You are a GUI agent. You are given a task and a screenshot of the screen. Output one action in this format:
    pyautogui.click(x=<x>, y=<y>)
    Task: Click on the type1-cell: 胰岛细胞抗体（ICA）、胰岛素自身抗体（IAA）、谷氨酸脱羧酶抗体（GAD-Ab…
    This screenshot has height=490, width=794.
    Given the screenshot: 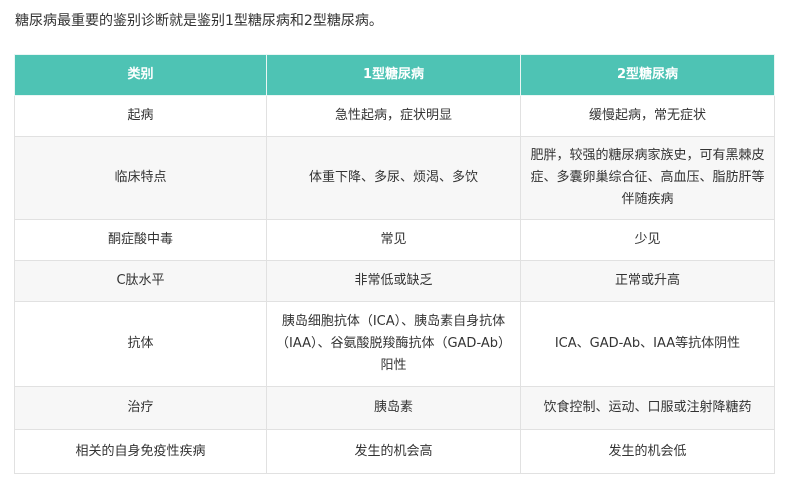 What is the action you would take?
    pyautogui.click(x=393, y=344)
    